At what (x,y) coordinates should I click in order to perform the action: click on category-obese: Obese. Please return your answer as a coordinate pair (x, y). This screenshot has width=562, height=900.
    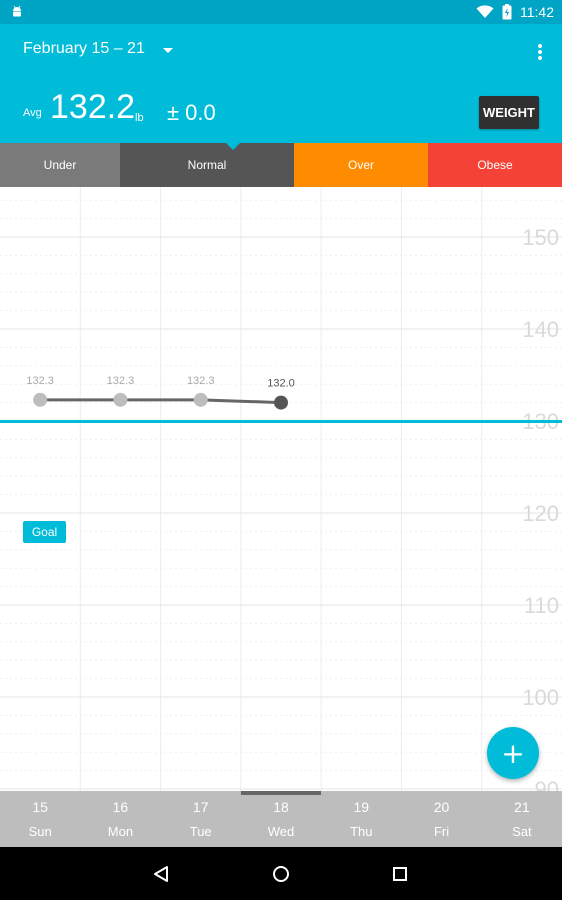
    Looking at the image, I should click on (495, 165).